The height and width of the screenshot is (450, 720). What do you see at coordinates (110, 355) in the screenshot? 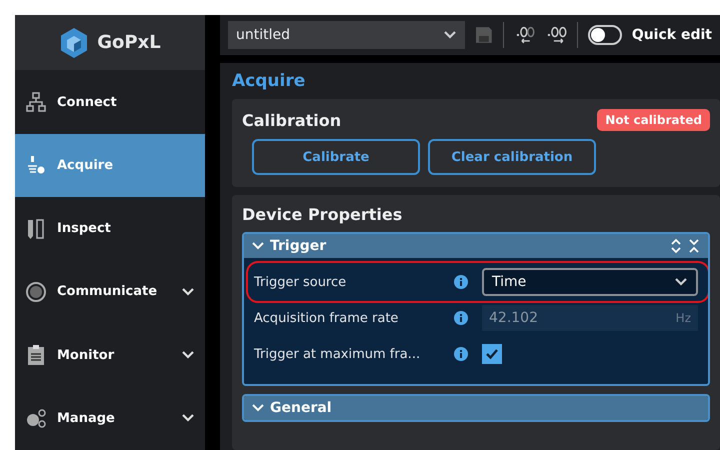
I see `sidebar-item: Monitor` at bounding box center [110, 355].